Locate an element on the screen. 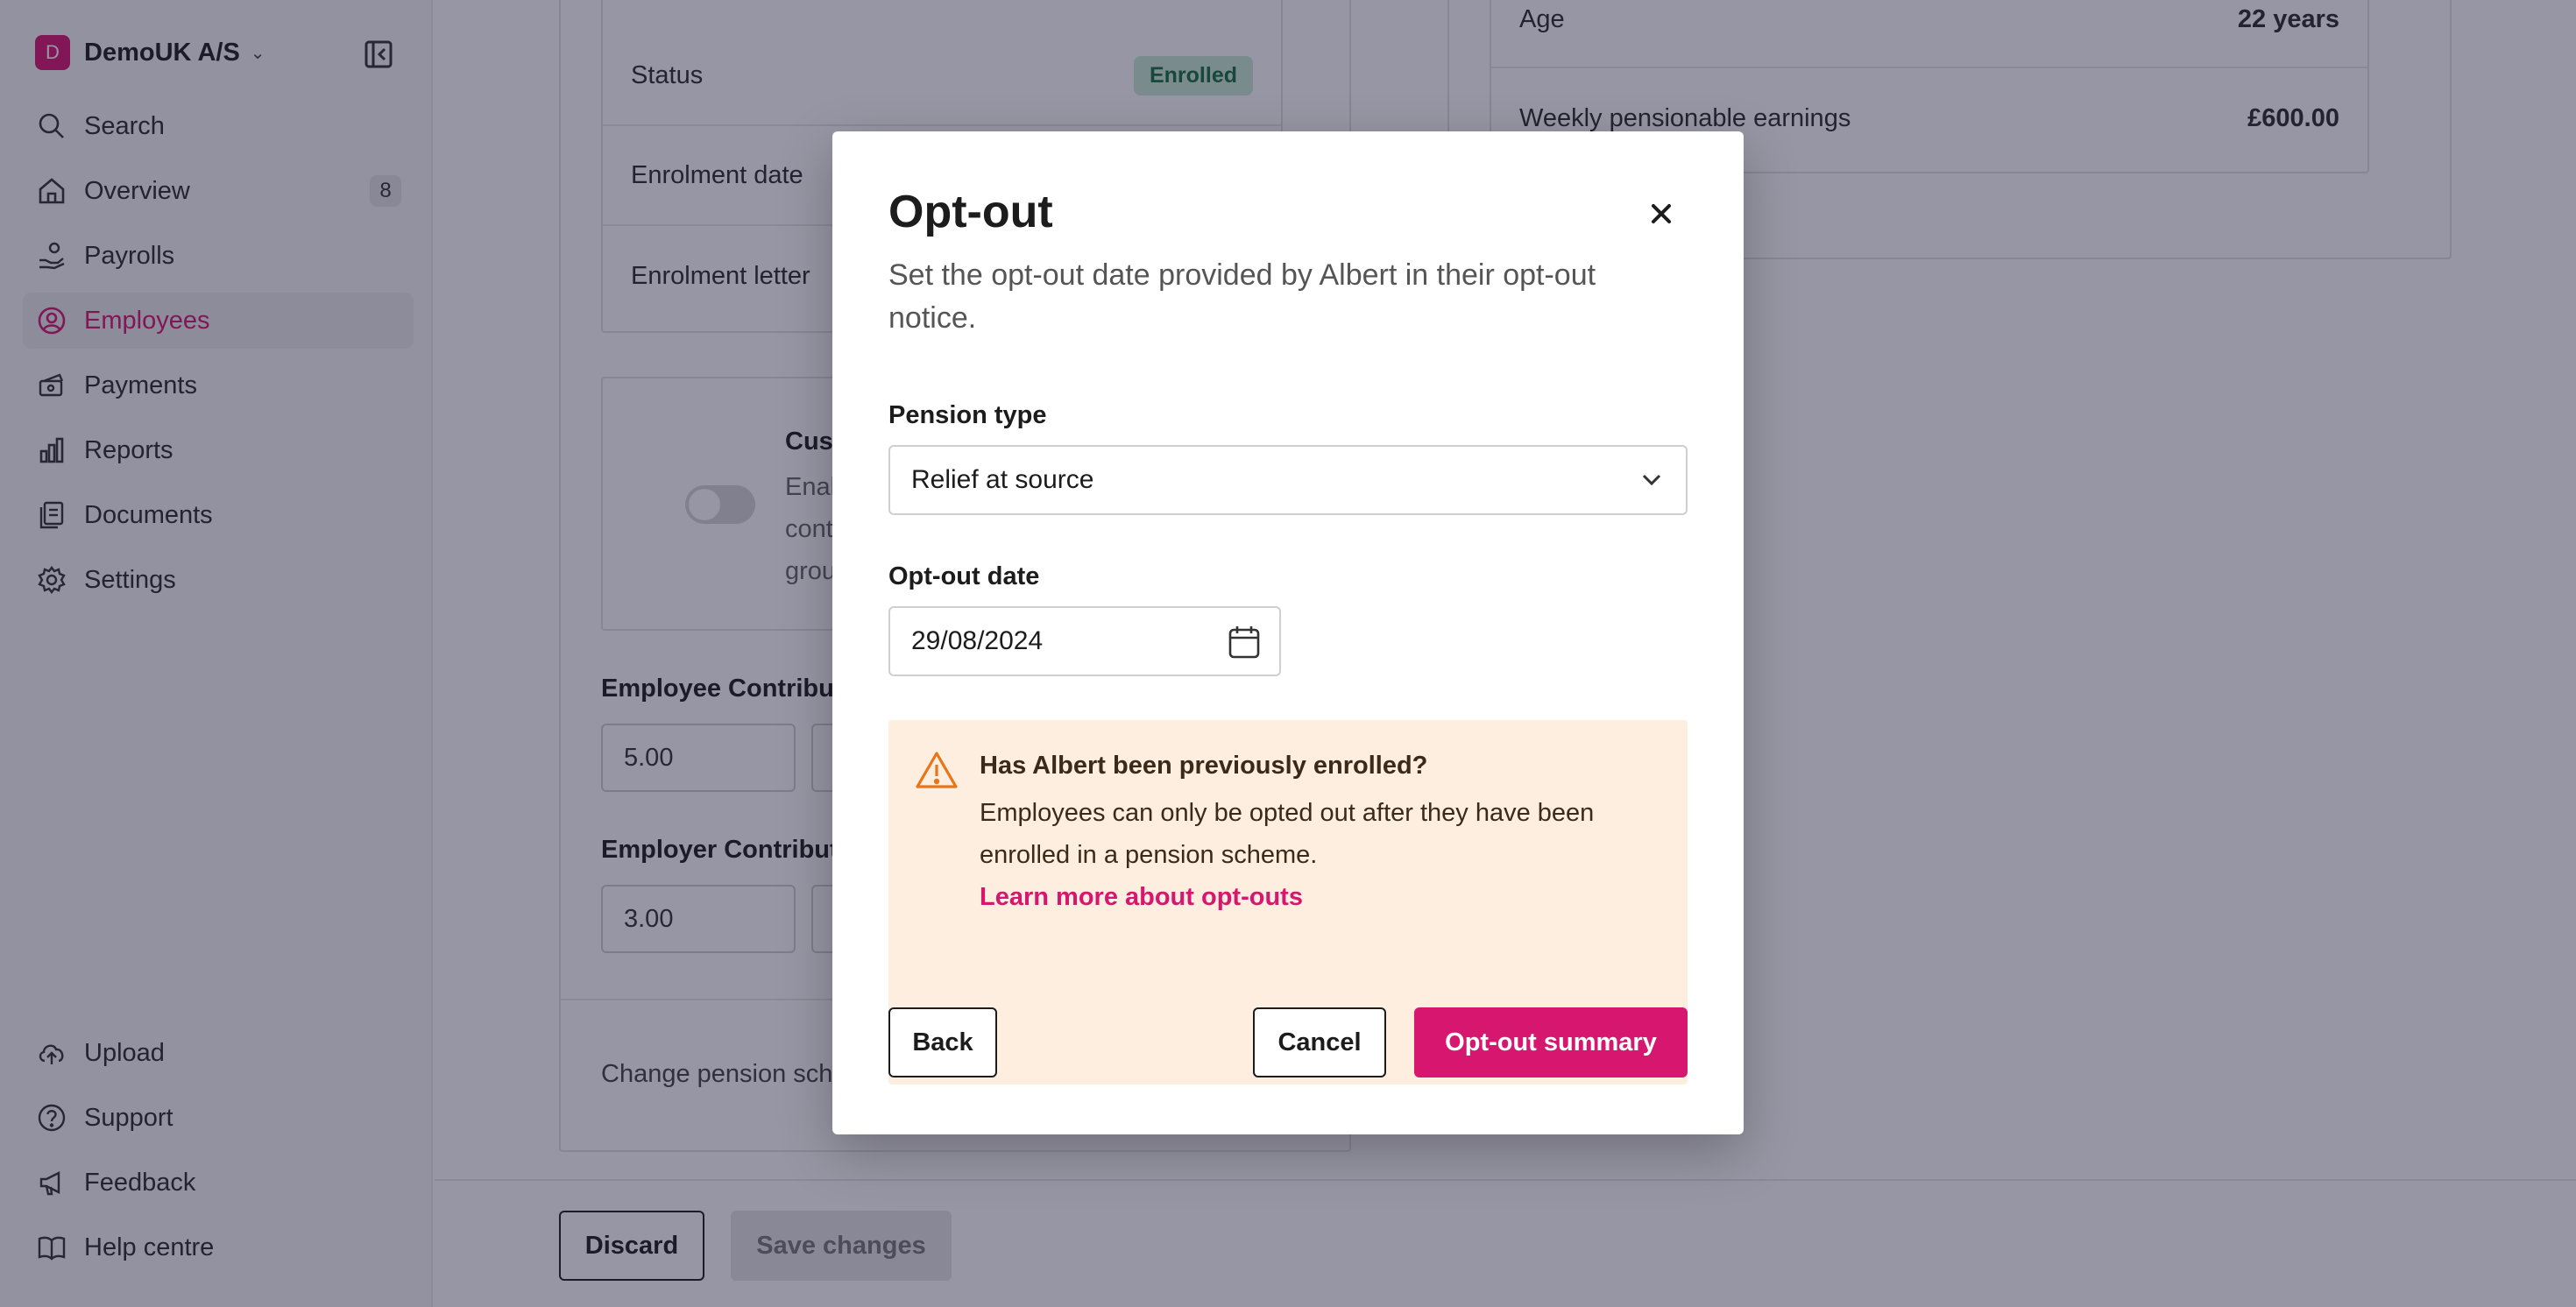  close-icon is located at coordinates (1661, 213).